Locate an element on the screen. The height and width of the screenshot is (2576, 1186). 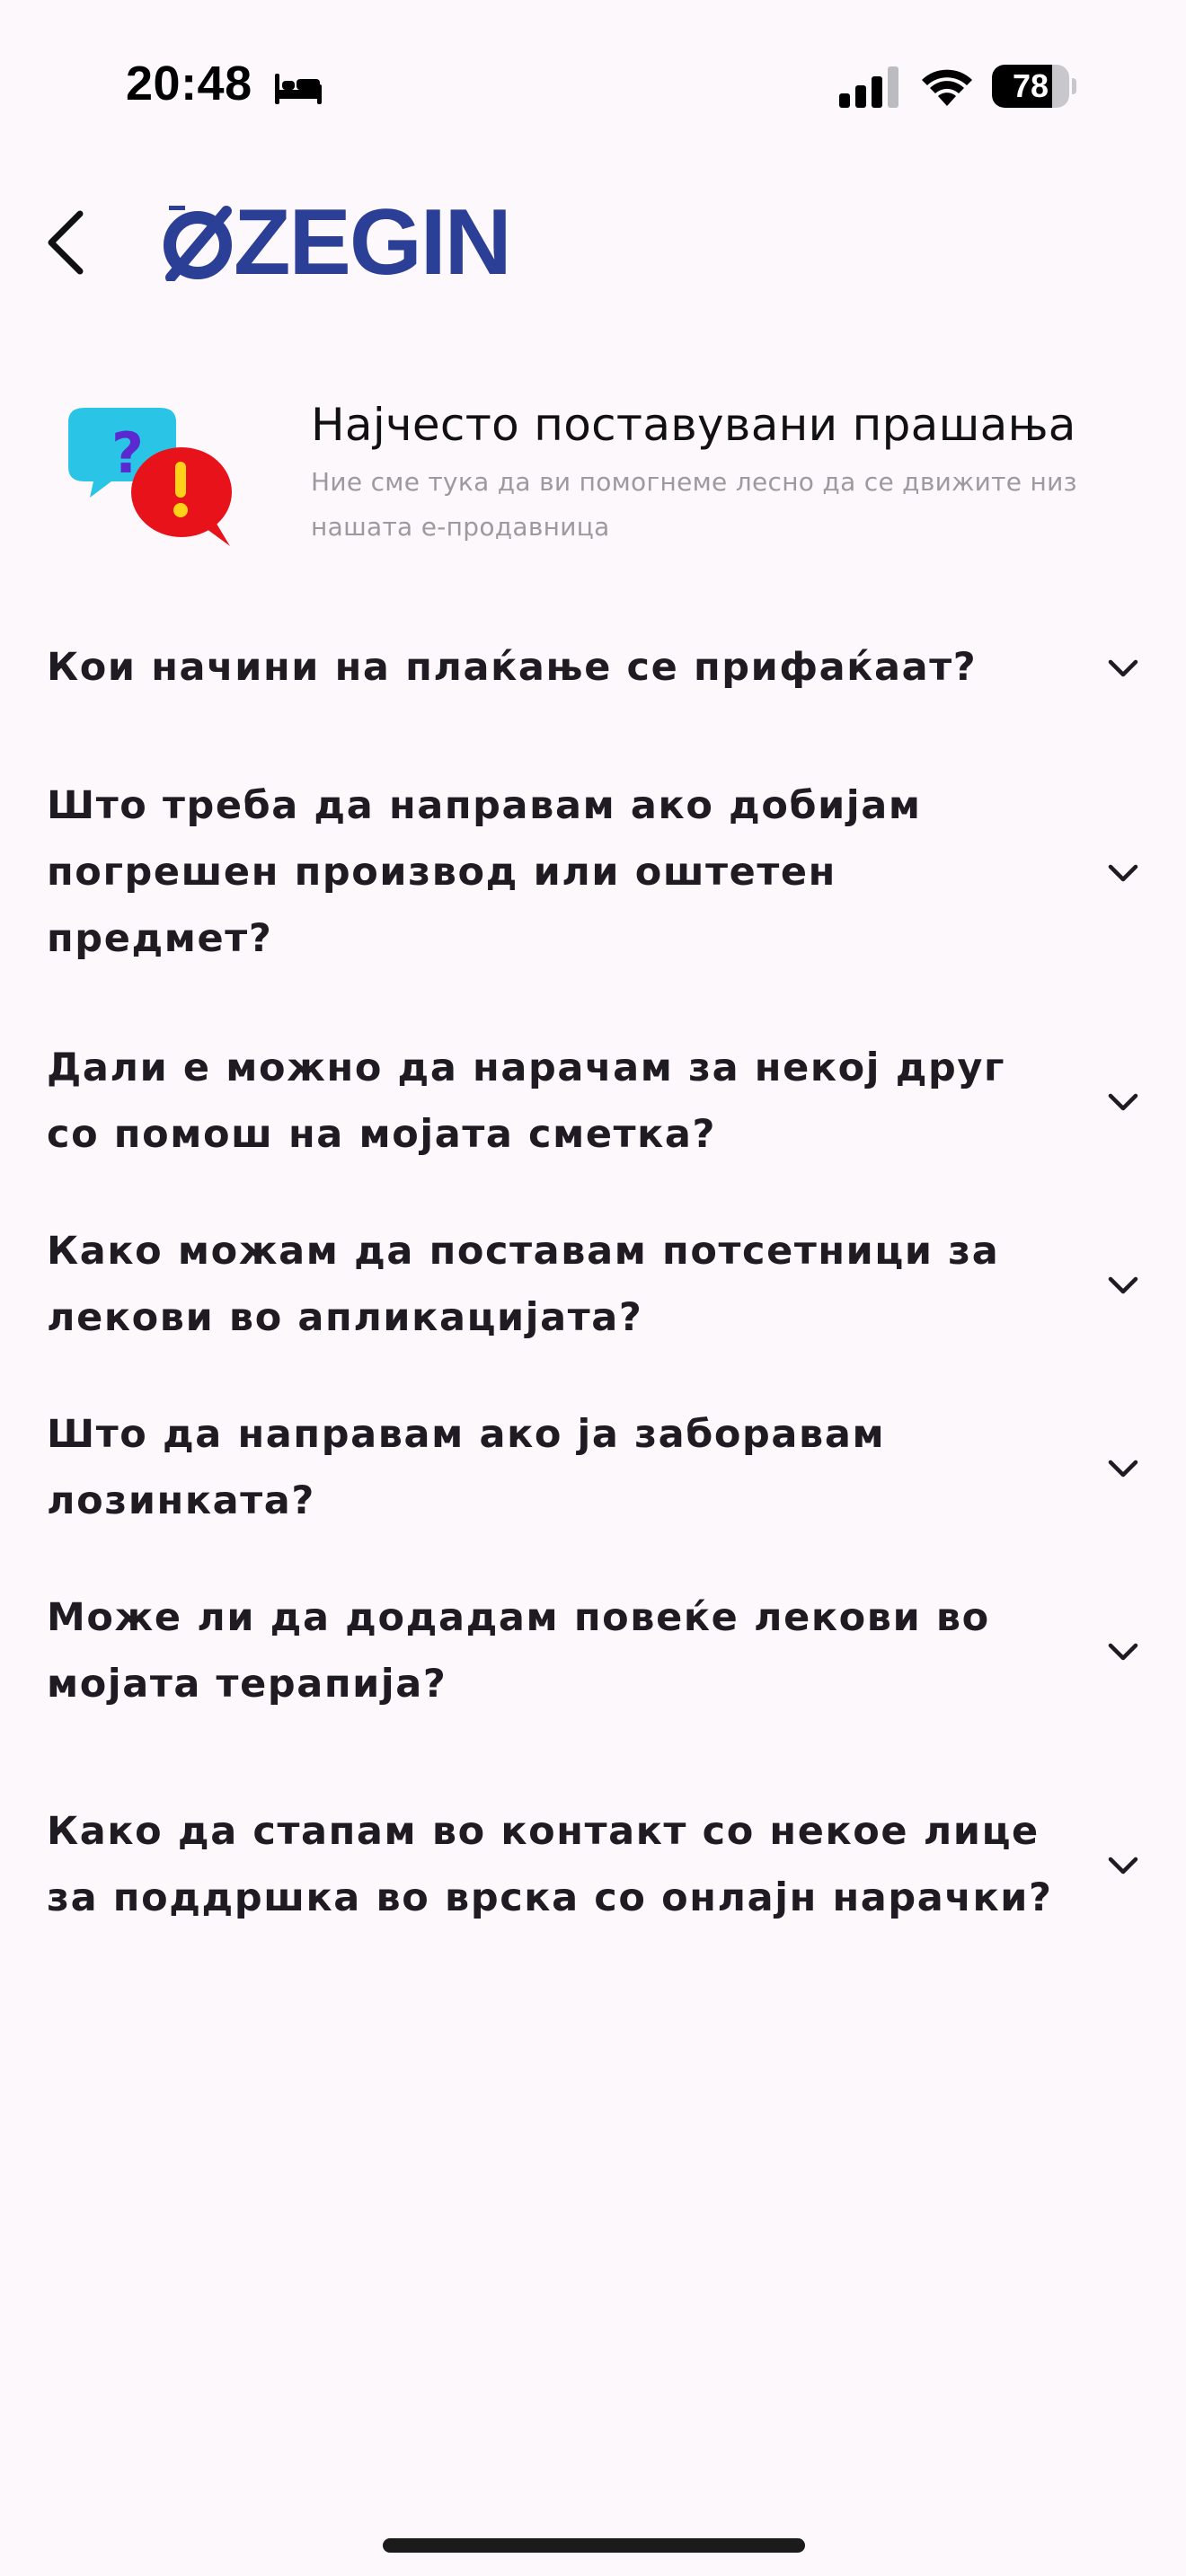
status-bar: 20:48 78 is located at coordinates (593, 85).